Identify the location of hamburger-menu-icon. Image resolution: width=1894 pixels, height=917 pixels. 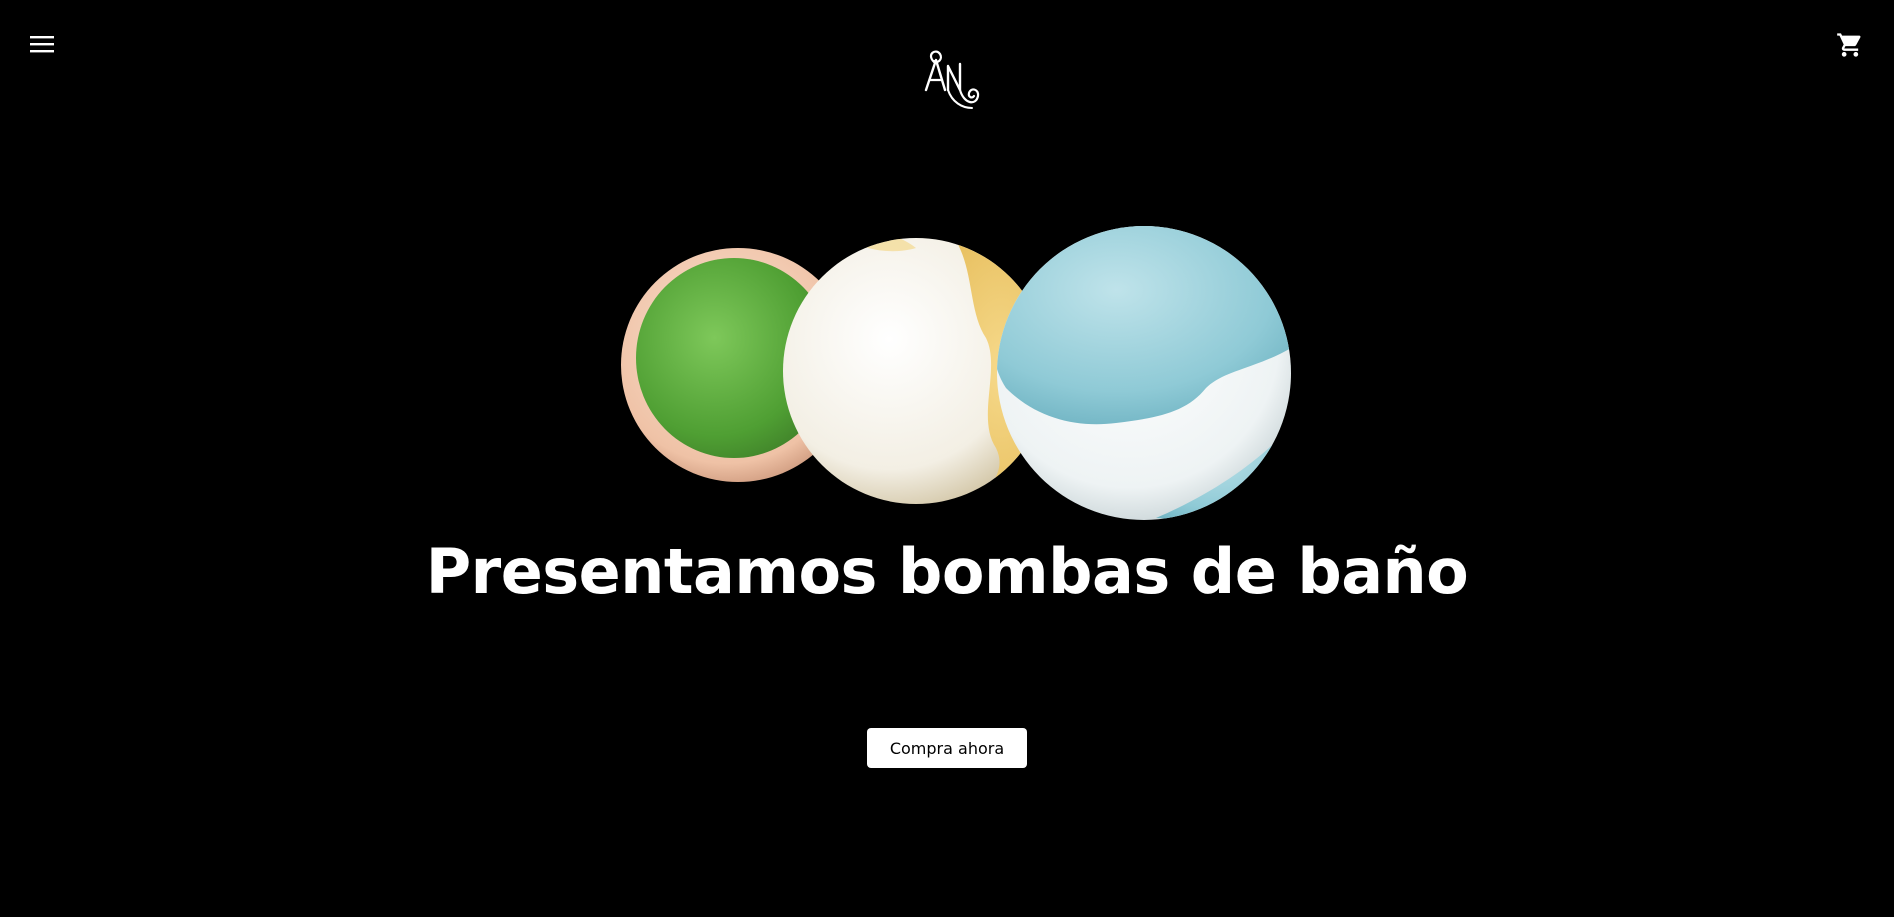
(42, 46).